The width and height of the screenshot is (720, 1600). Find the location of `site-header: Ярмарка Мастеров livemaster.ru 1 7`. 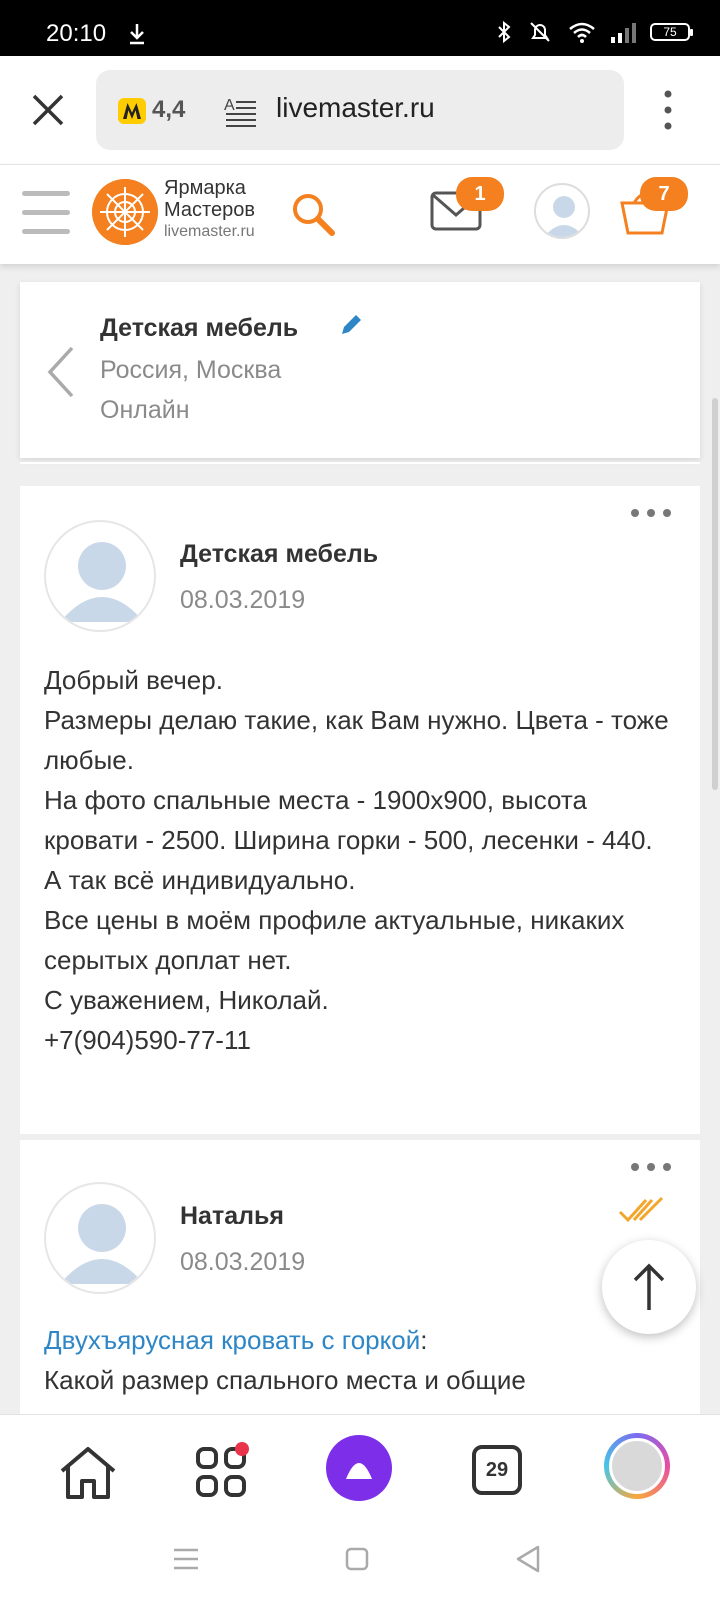

site-header: Ярмарка Мастеров livemaster.ru 1 7 is located at coordinates (360, 214).